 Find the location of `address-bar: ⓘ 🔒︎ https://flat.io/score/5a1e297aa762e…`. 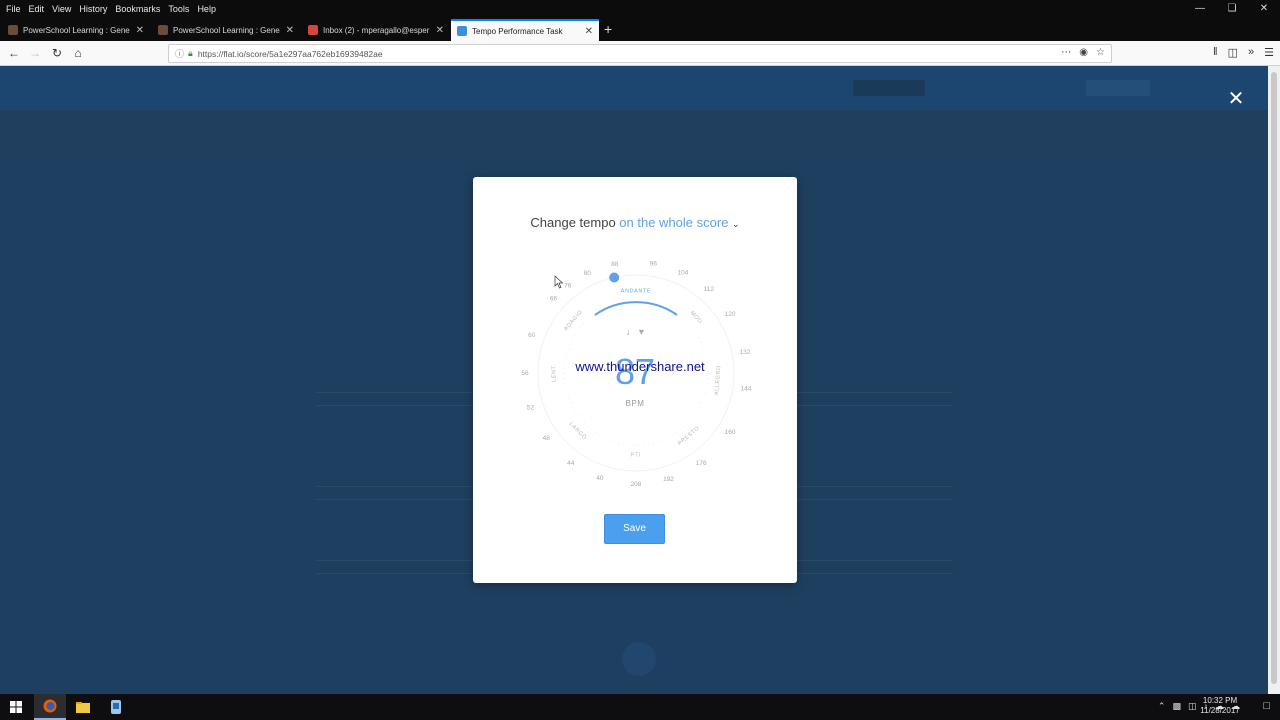

address-bar: ⓘ 🔒︎ https://flat.io/score/5a1e297aa762e… is located at coordinates (640, 53).